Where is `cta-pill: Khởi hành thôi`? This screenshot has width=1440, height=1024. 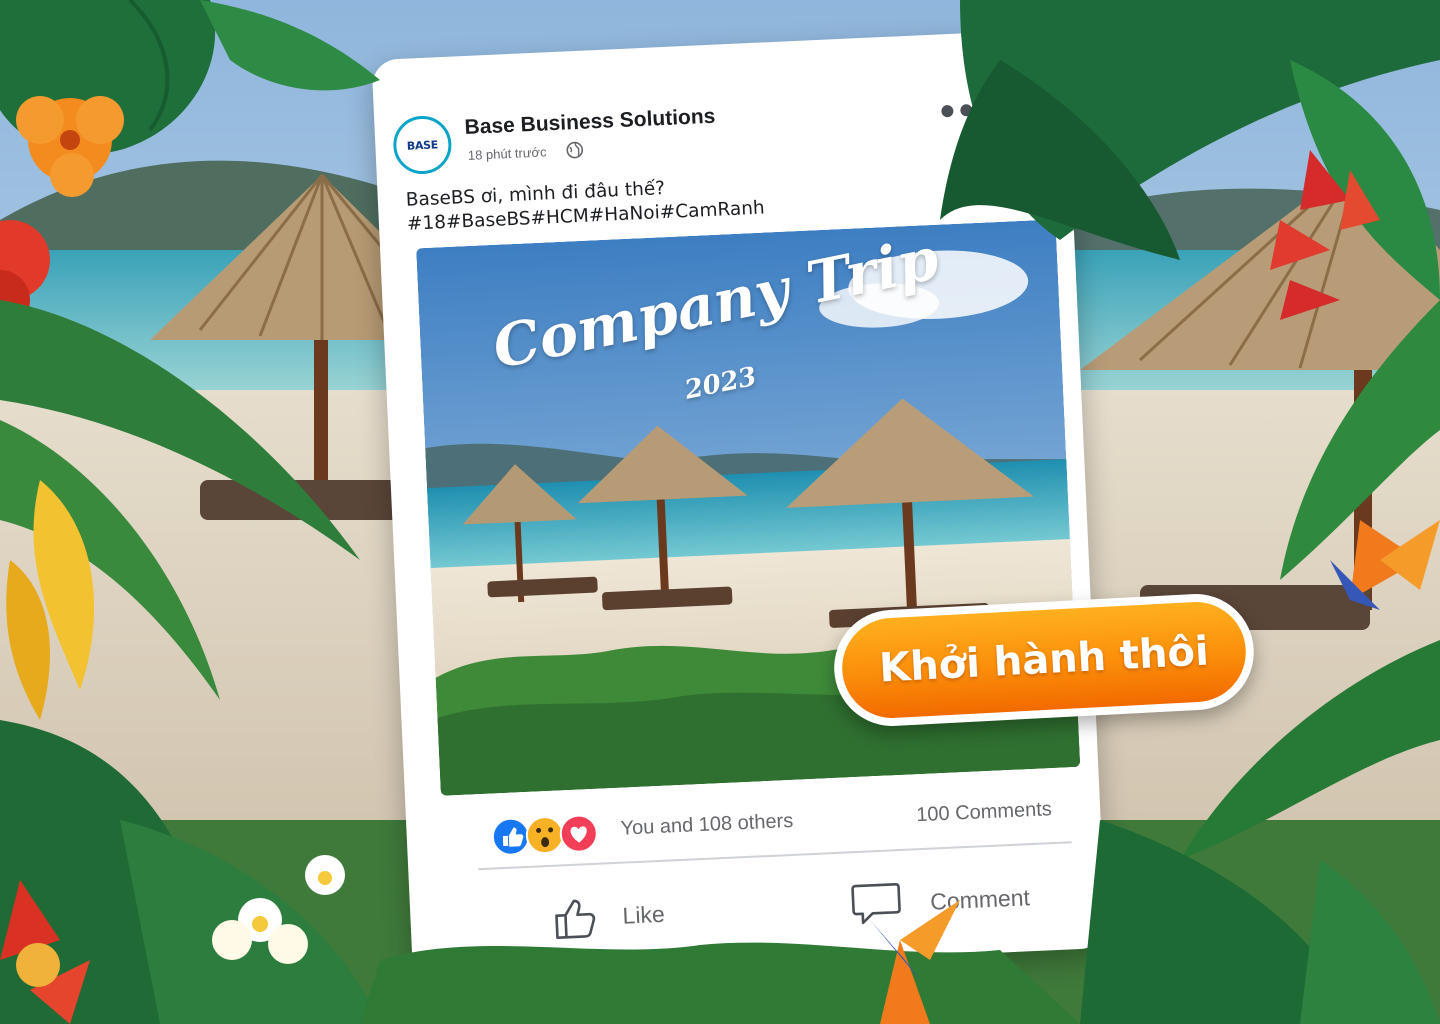
cta-pill: Khởi hành thôi is located at coordinates (1044, 660).